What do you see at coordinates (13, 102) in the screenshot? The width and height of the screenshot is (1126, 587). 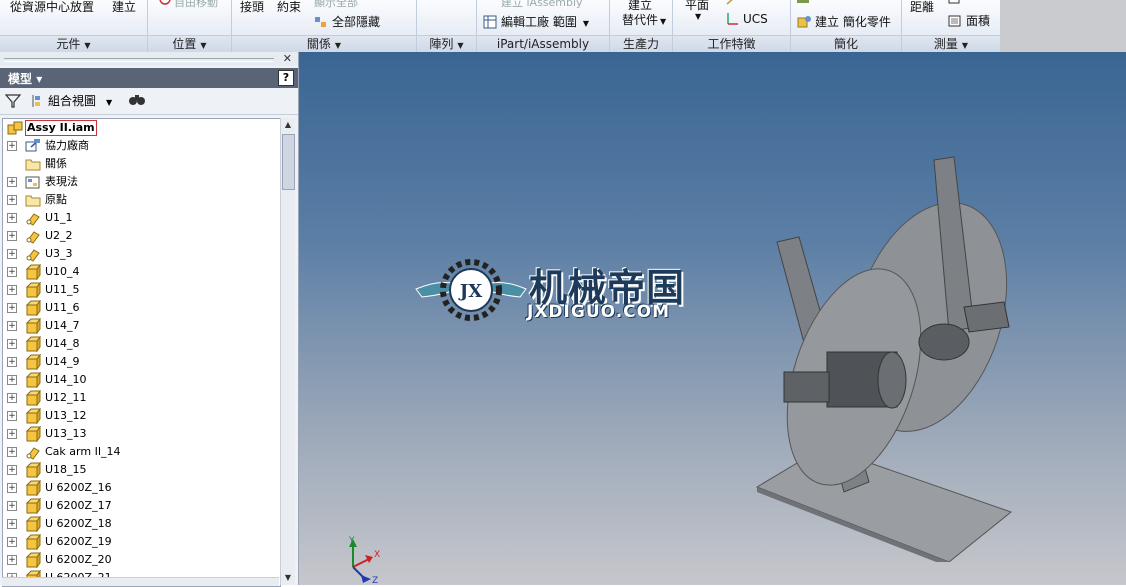 I see `filter-icon` at bounding box center [13, 102].